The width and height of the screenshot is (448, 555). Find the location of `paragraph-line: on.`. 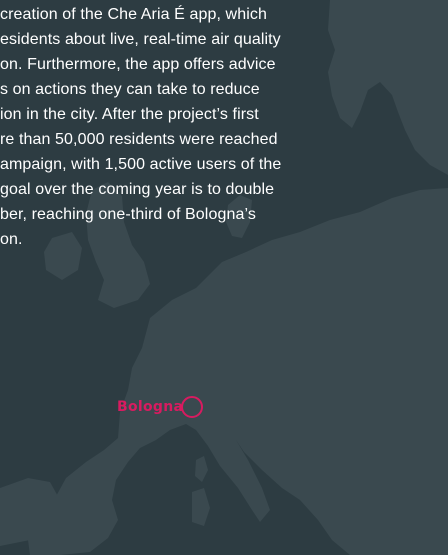

paragraph-line: on. is located at coordinates (11, 239).